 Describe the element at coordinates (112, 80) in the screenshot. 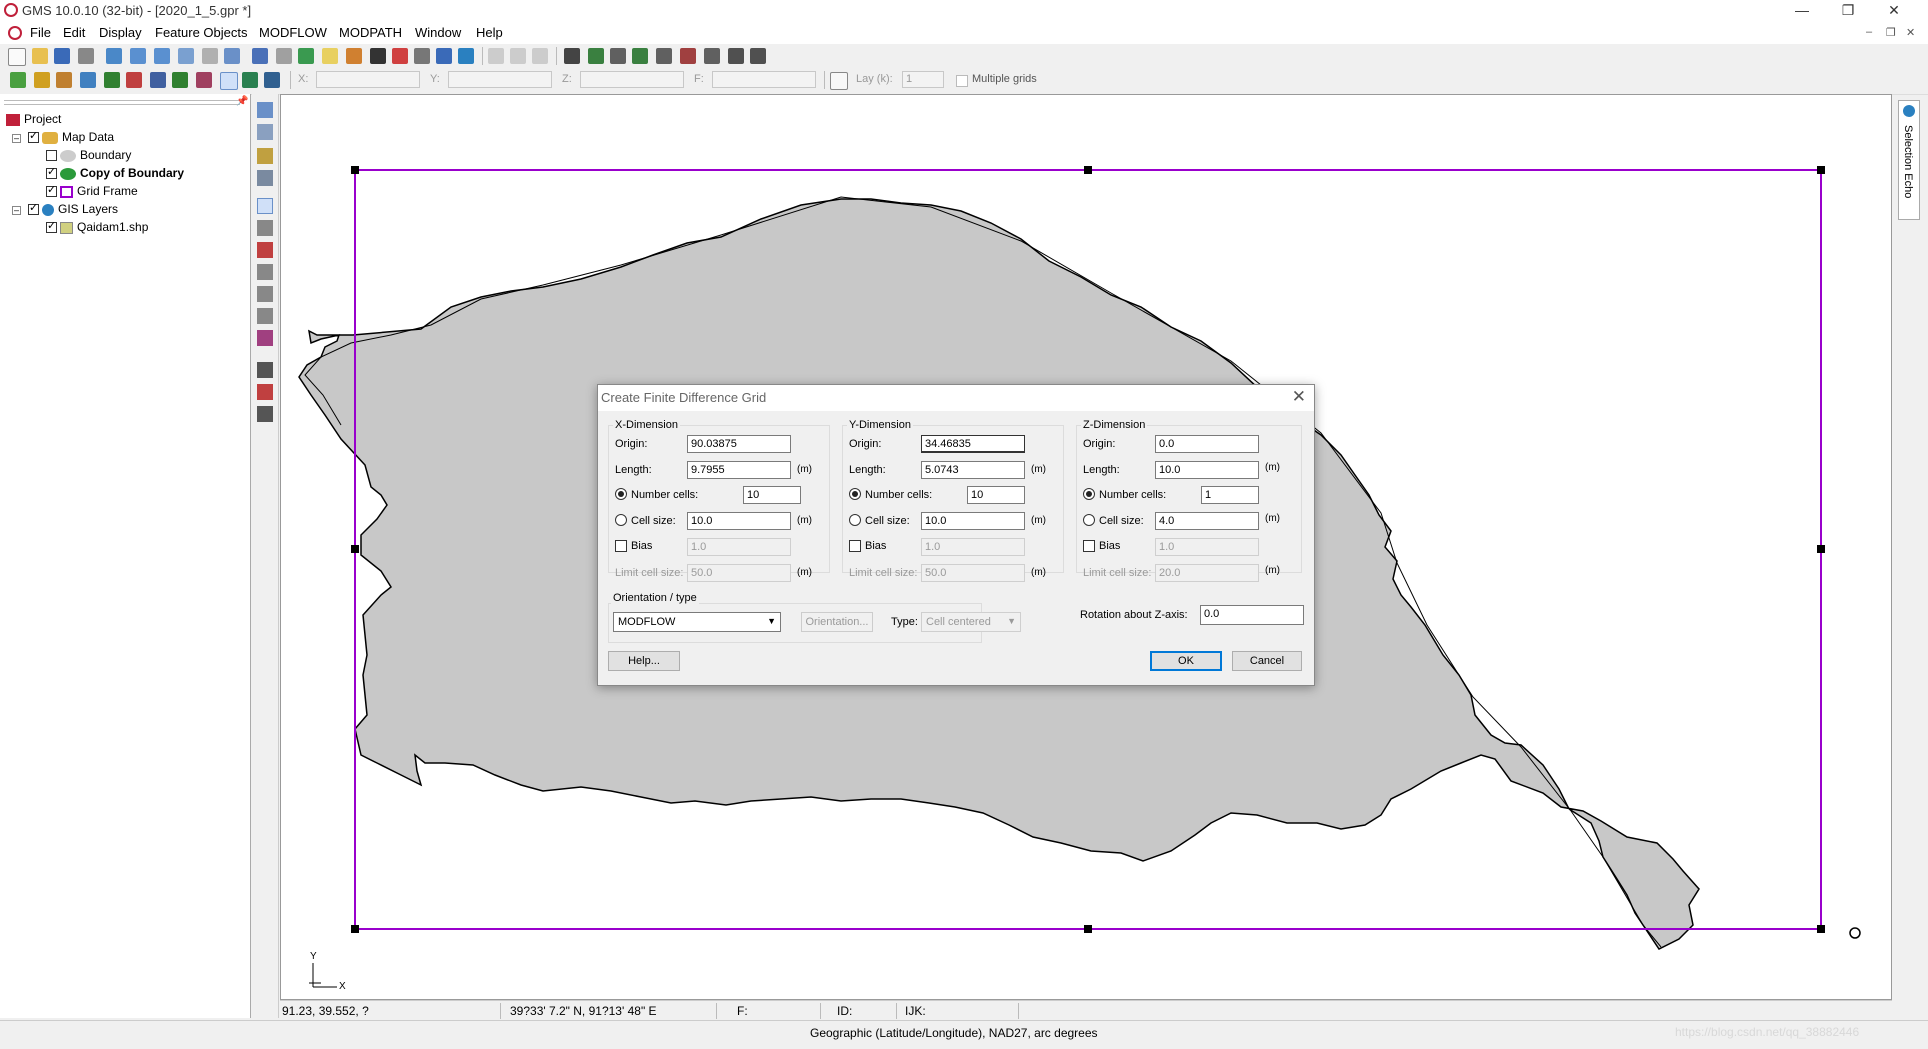

I see `grid-3d-module-icon` at that location.